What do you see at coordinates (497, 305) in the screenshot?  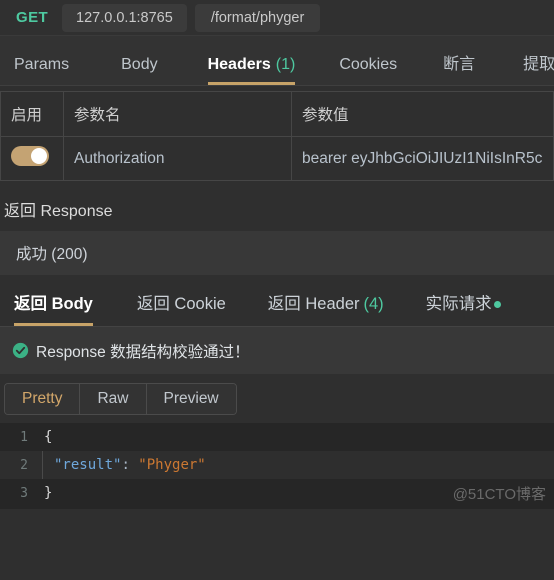 I see `unread-dot-icon` at bounding box center [497, 305].